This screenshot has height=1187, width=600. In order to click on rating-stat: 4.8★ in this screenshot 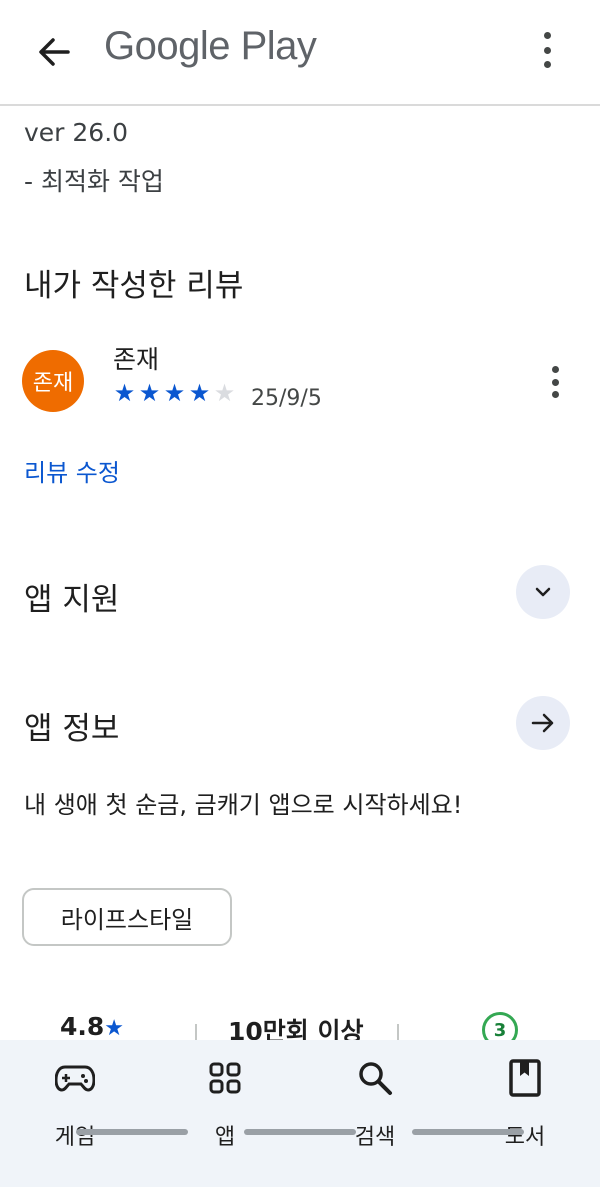, I will do `click(92, 1026)`.